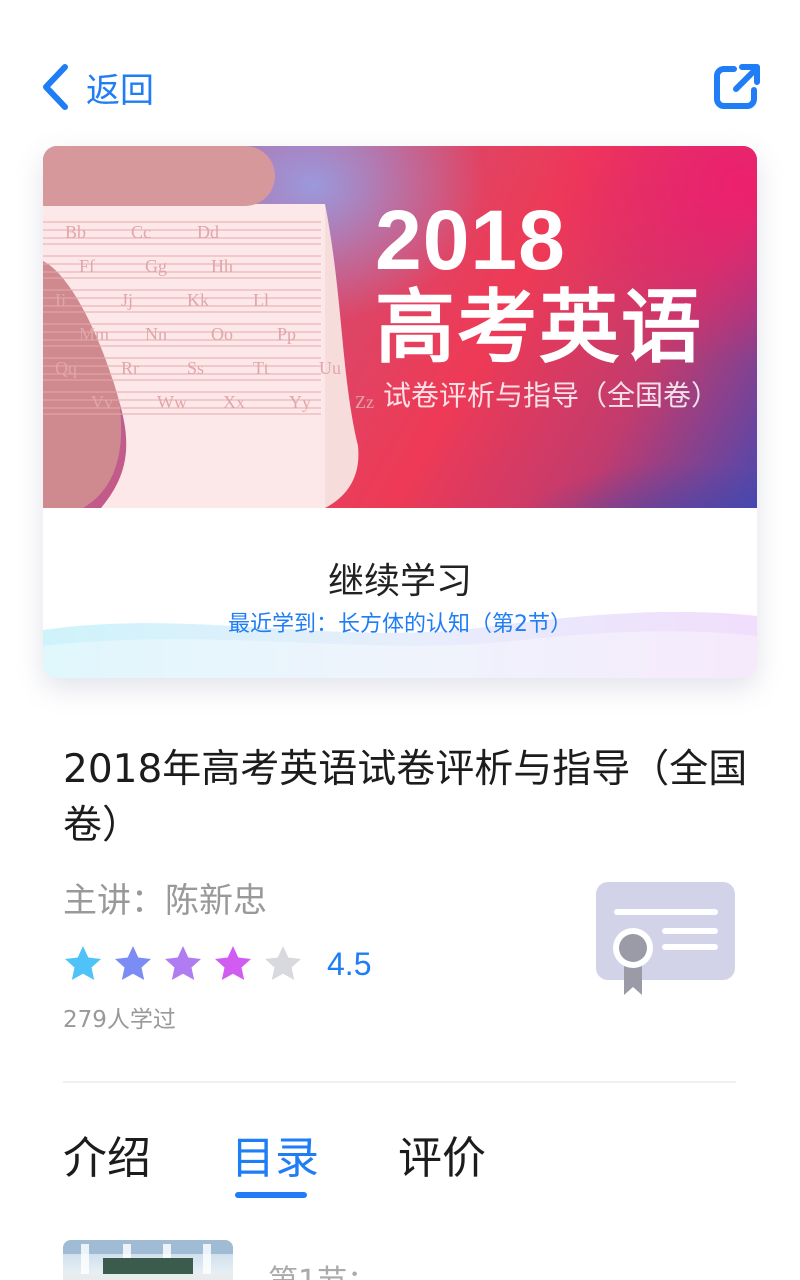  I want to click on alphabet-letter: Gg, so click(156, 266).